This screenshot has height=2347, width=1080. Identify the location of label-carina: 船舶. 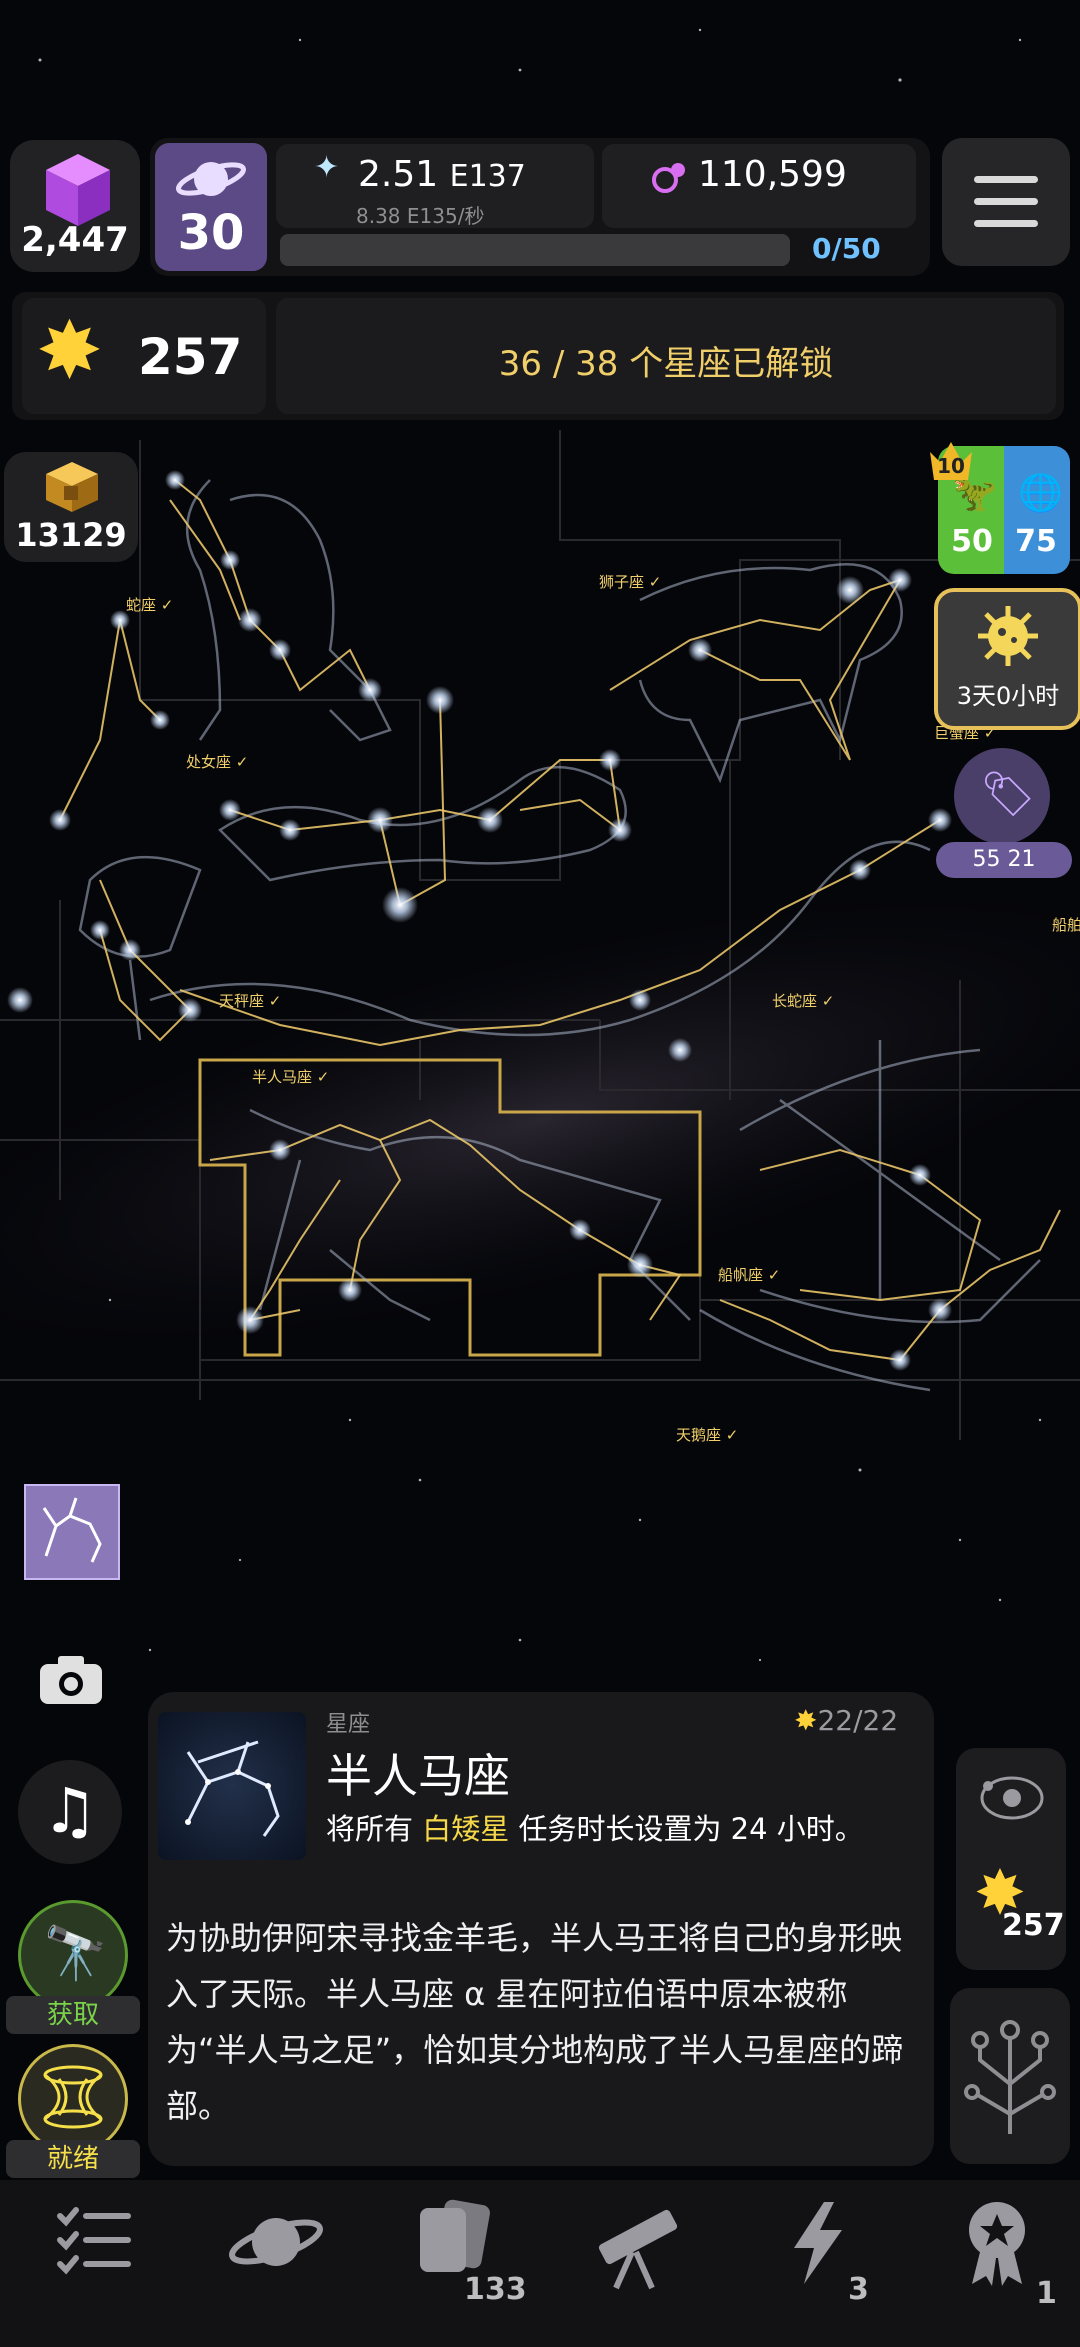
(1066, 924).